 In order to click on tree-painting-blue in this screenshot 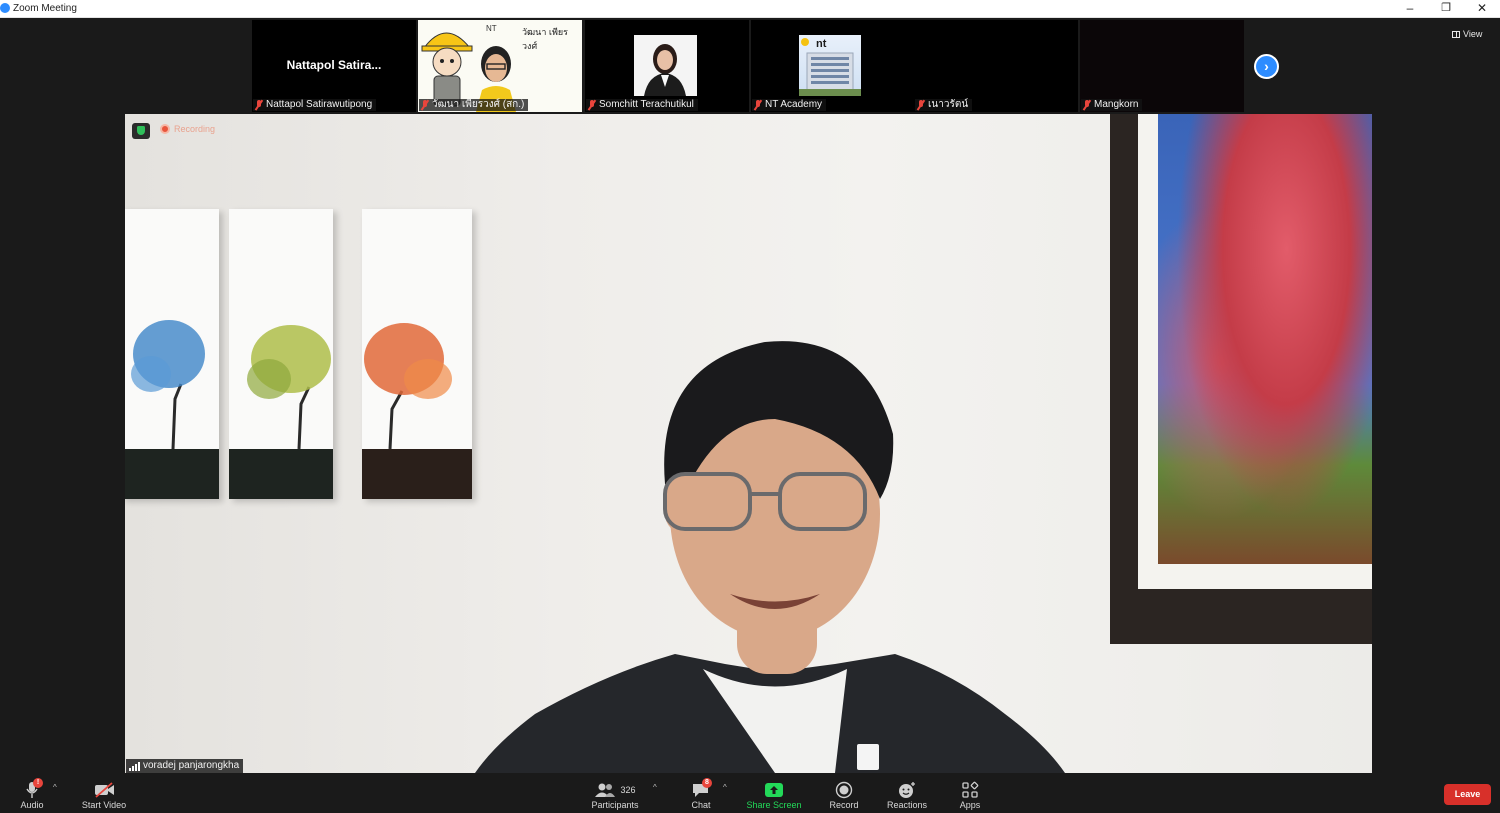, I will do `click(172, 409)`.